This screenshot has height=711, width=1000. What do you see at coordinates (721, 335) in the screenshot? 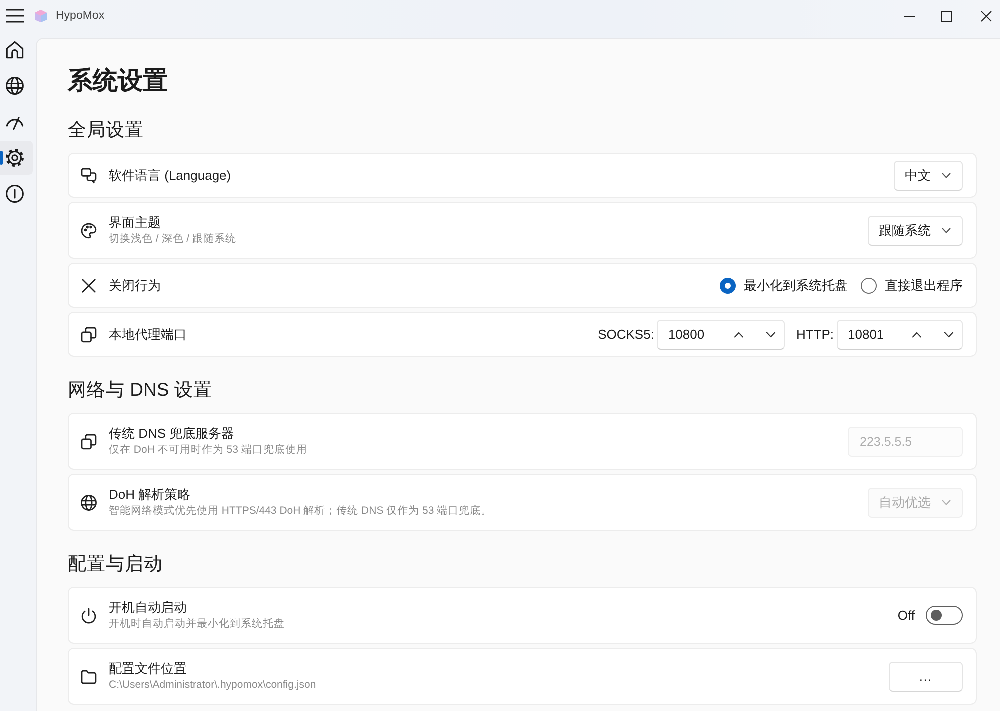
I see `port-input: 10800` at bounding box center [721, 335].